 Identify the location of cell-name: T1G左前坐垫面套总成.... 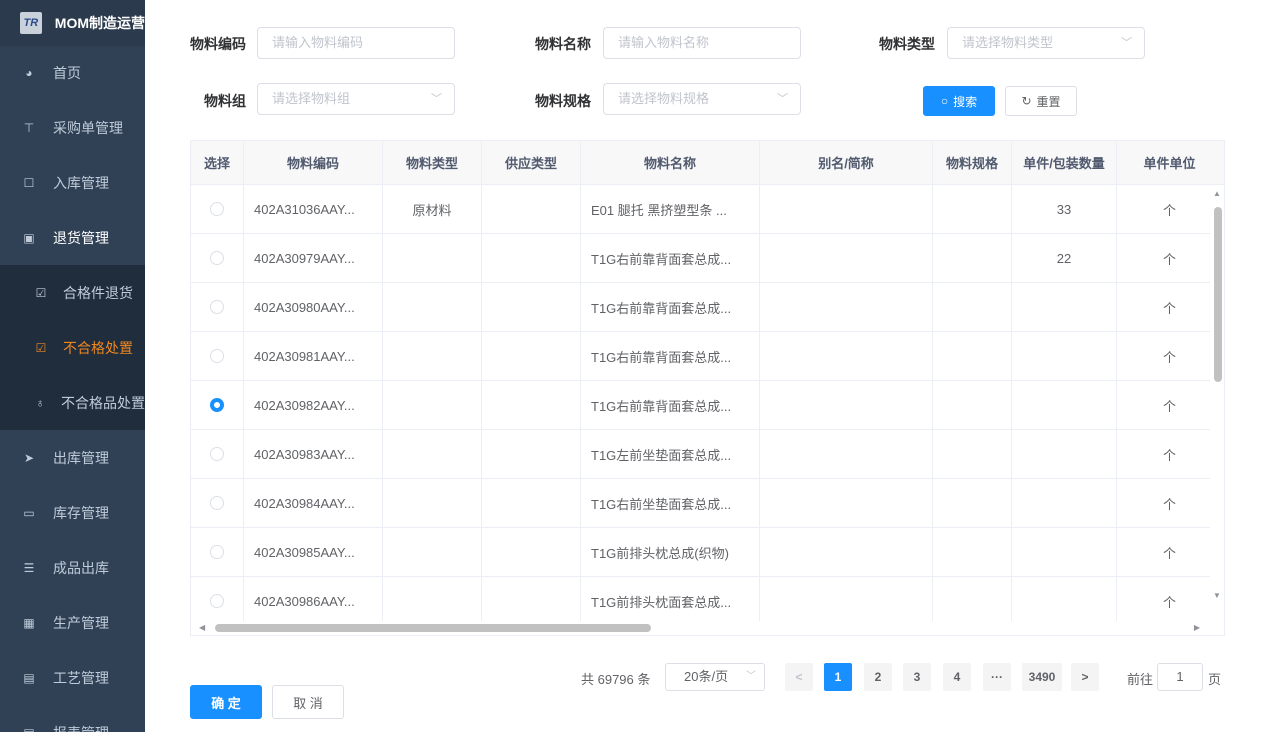
(670, 454).